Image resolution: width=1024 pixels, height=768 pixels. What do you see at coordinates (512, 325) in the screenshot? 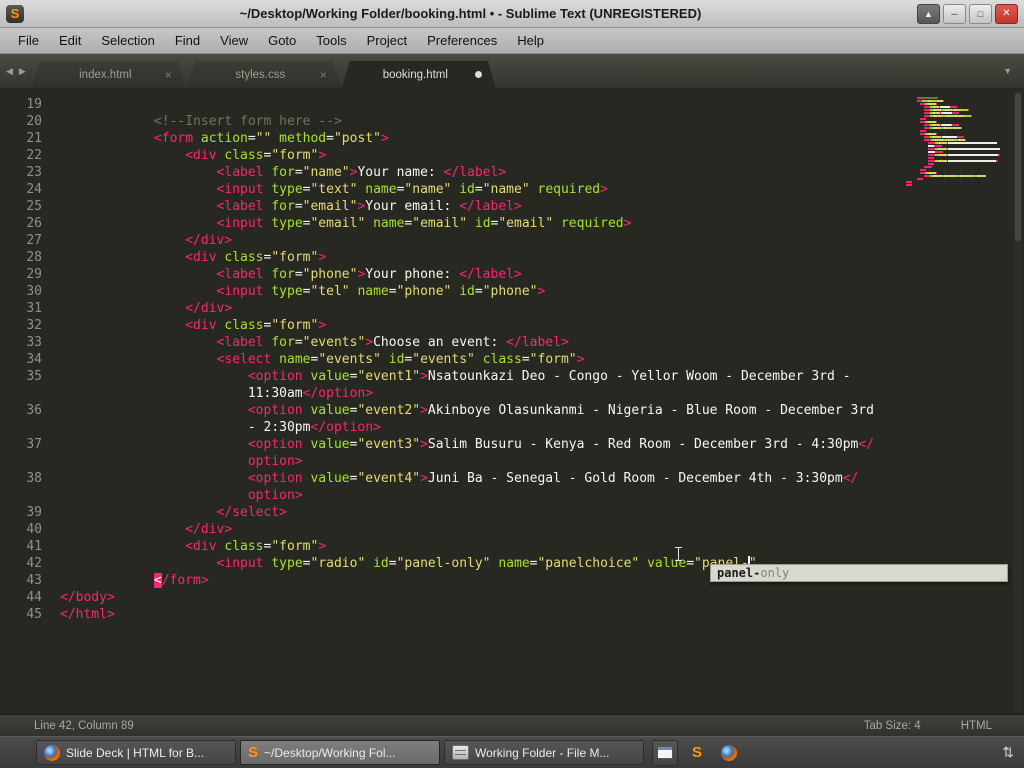
I see `code-line: 32 <div class="form">` at bounding box center [512, 325].